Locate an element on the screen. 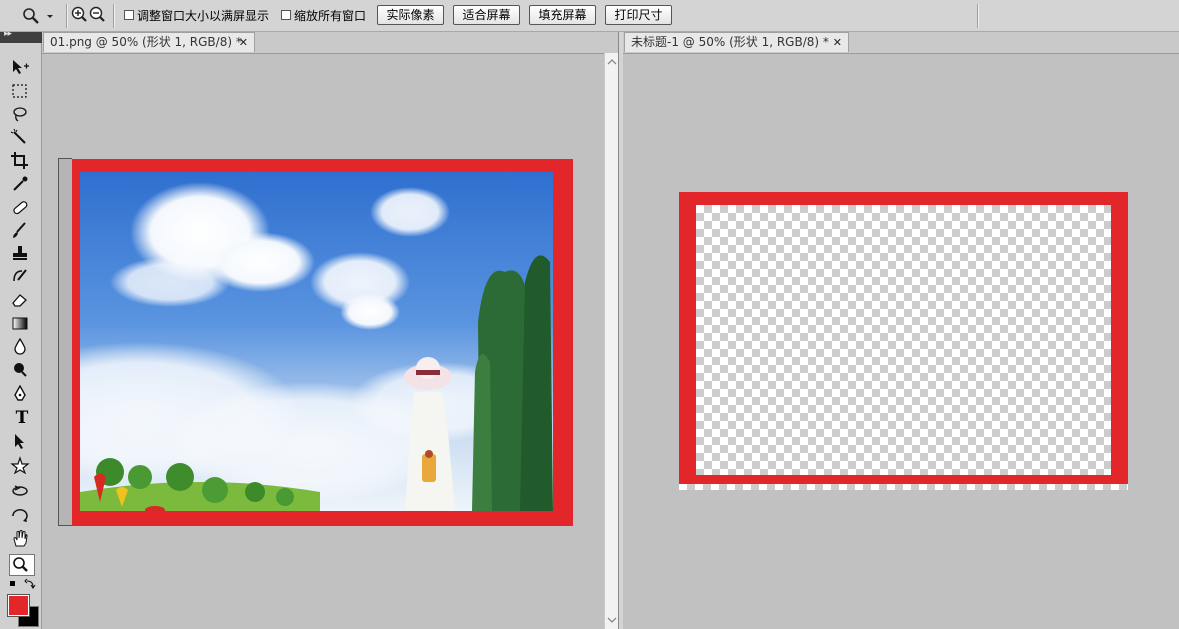  zoom-in-icon is located at coordinates (79, 14).